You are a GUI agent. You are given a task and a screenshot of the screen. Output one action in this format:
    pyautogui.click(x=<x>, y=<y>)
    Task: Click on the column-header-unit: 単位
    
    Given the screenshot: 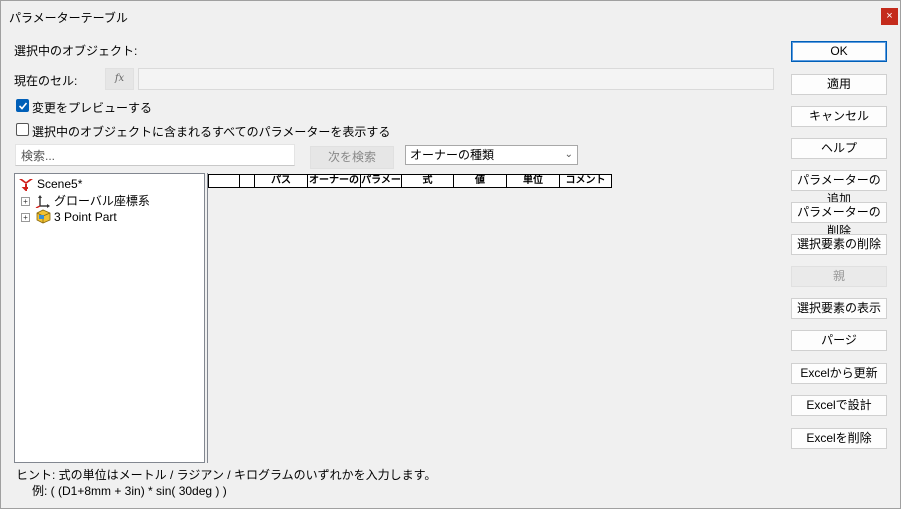 What is the action you would take?
    pyautogui.click(x=532, y=181)
    